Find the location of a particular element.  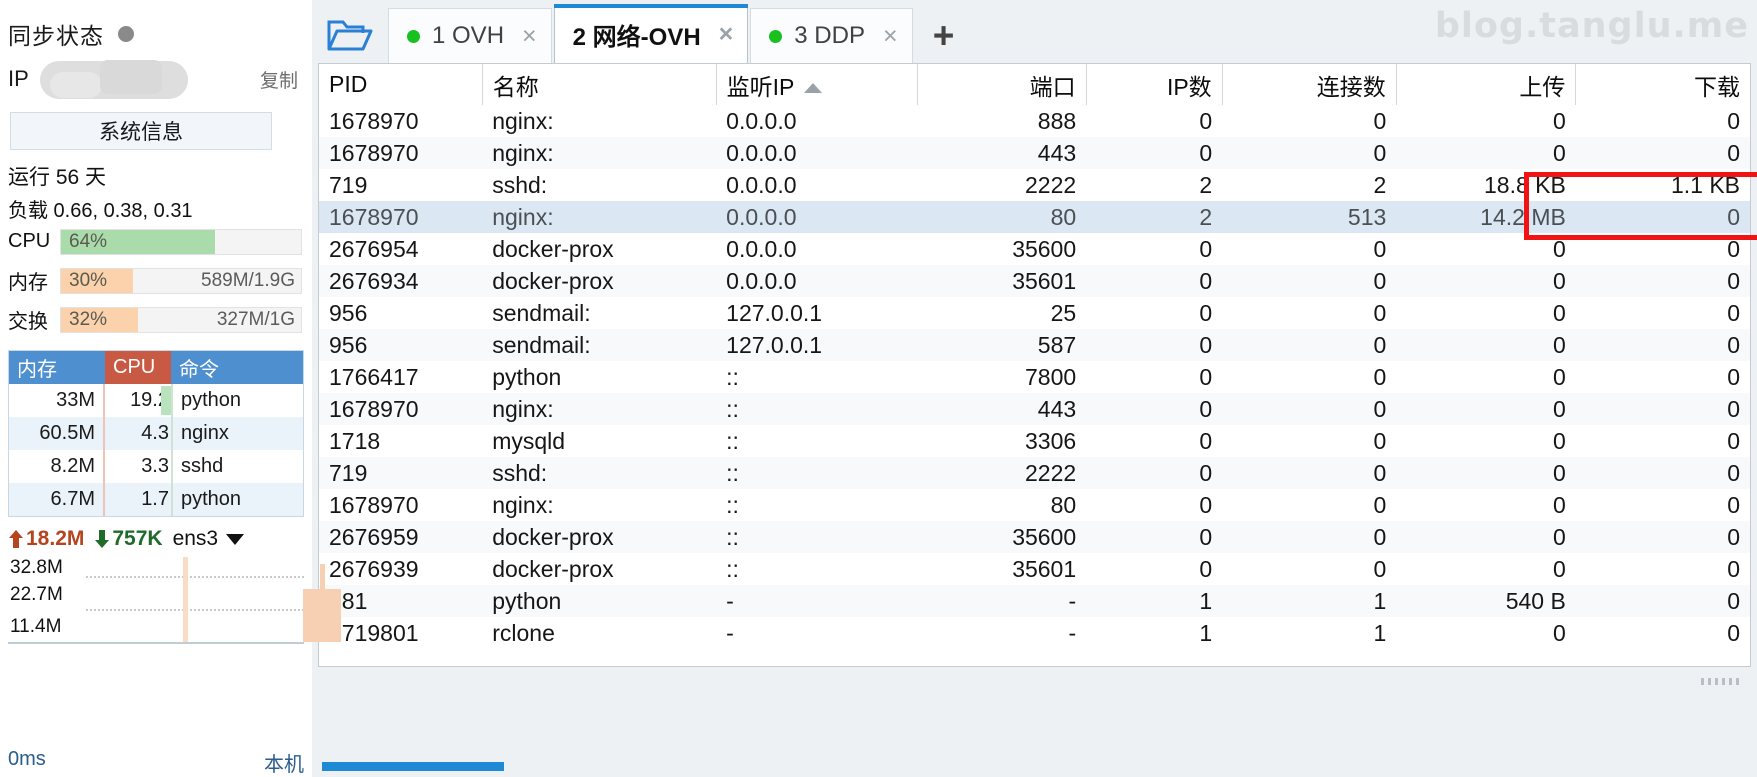

column-header-7: 上传 is located at coordinates (1486, 84).